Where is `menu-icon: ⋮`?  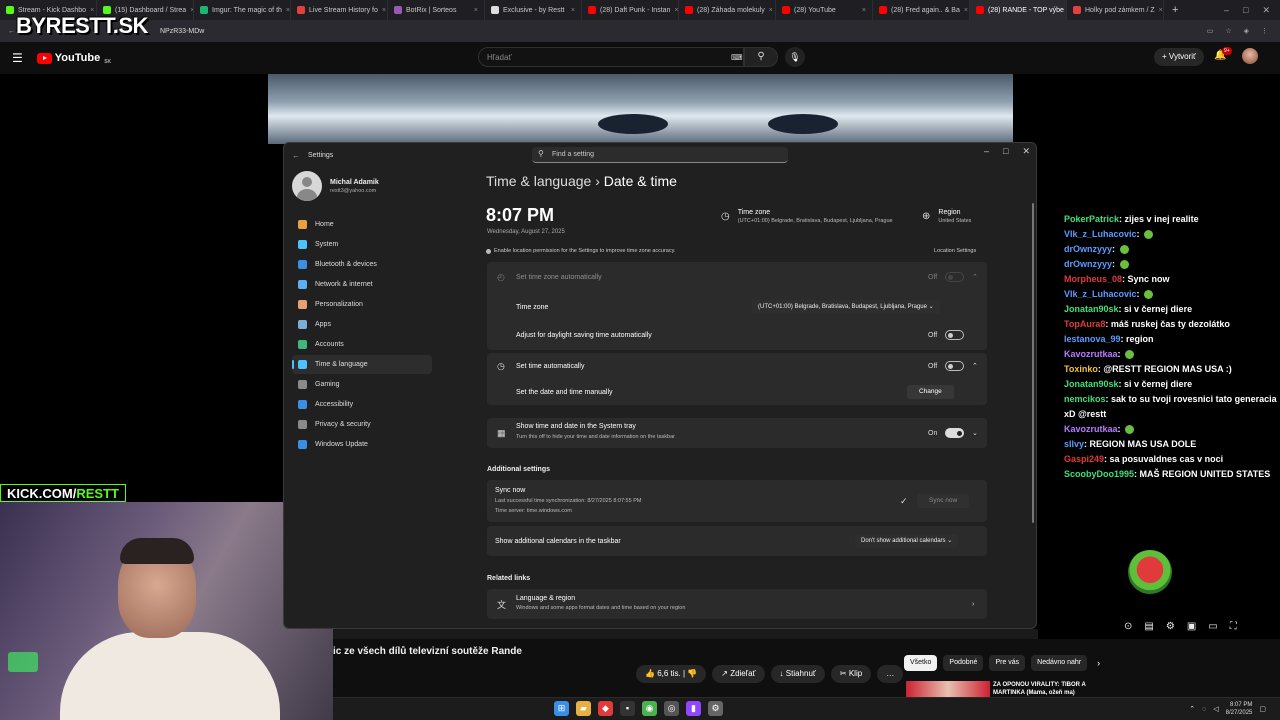
menu-icon: ⋮ is located at coordinates (1264, 31).